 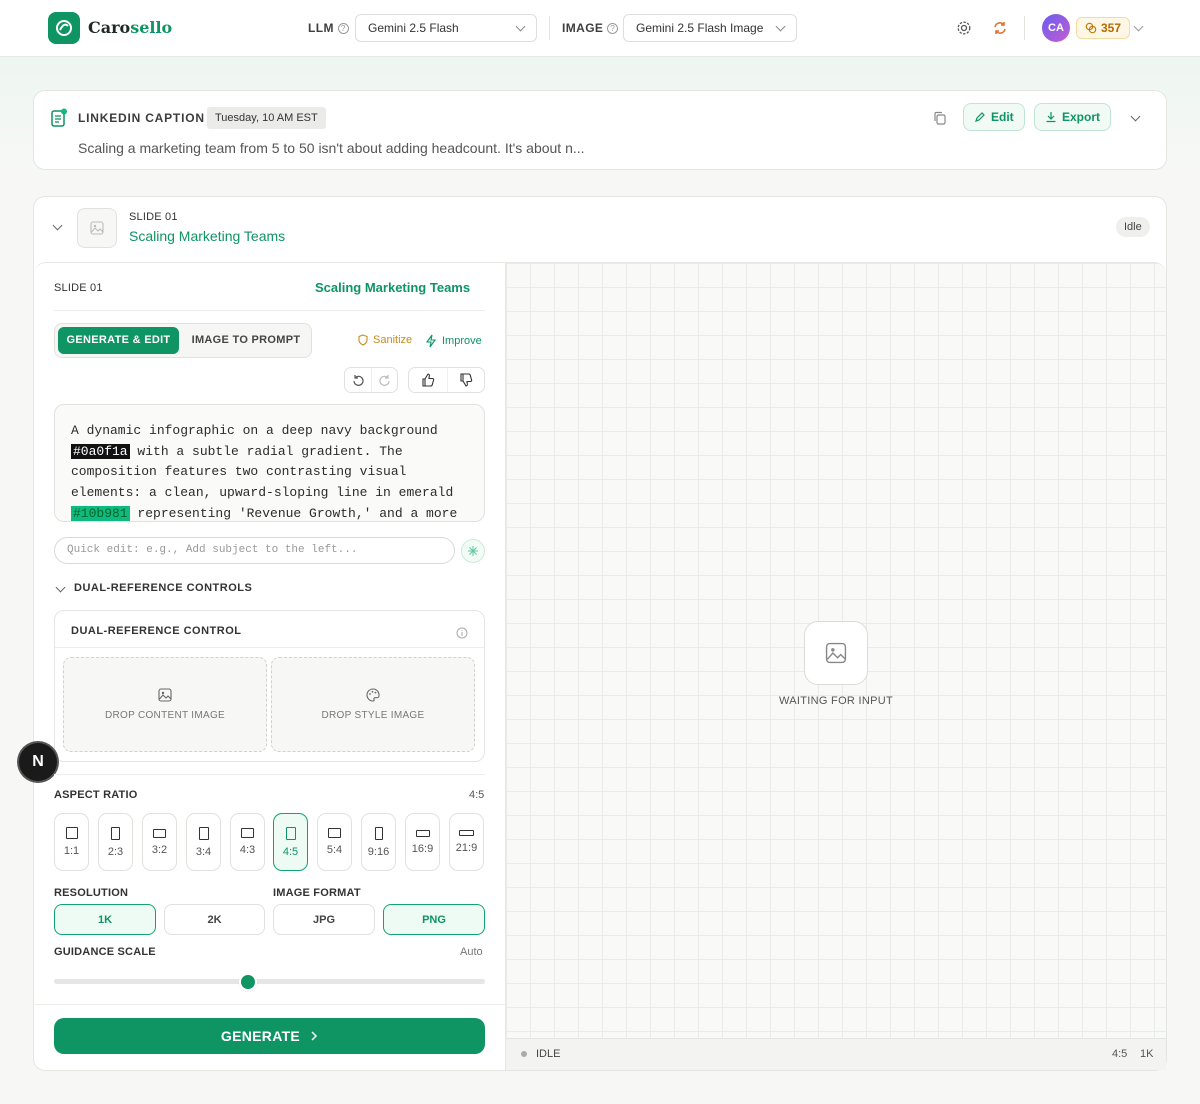 I want to click on format-png: PNG, so click(x=434, y=919).